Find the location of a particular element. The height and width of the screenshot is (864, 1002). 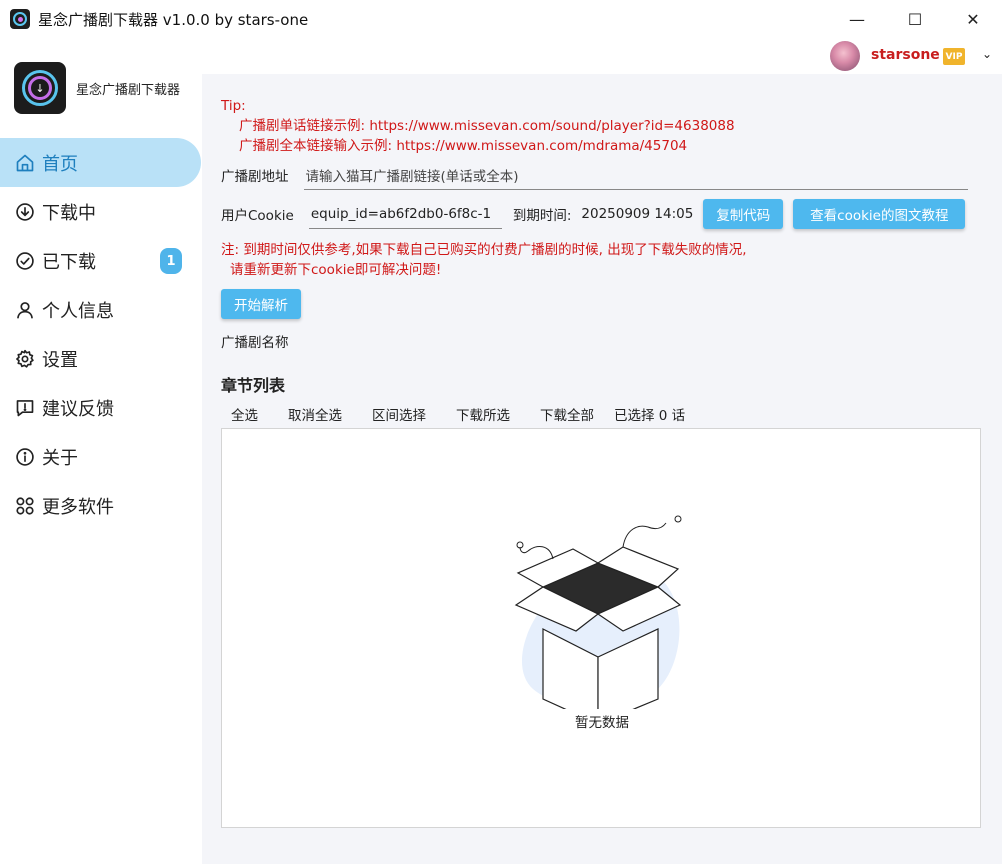

chapter-list-title: 章节列表 is located at coordinates (253, 385).